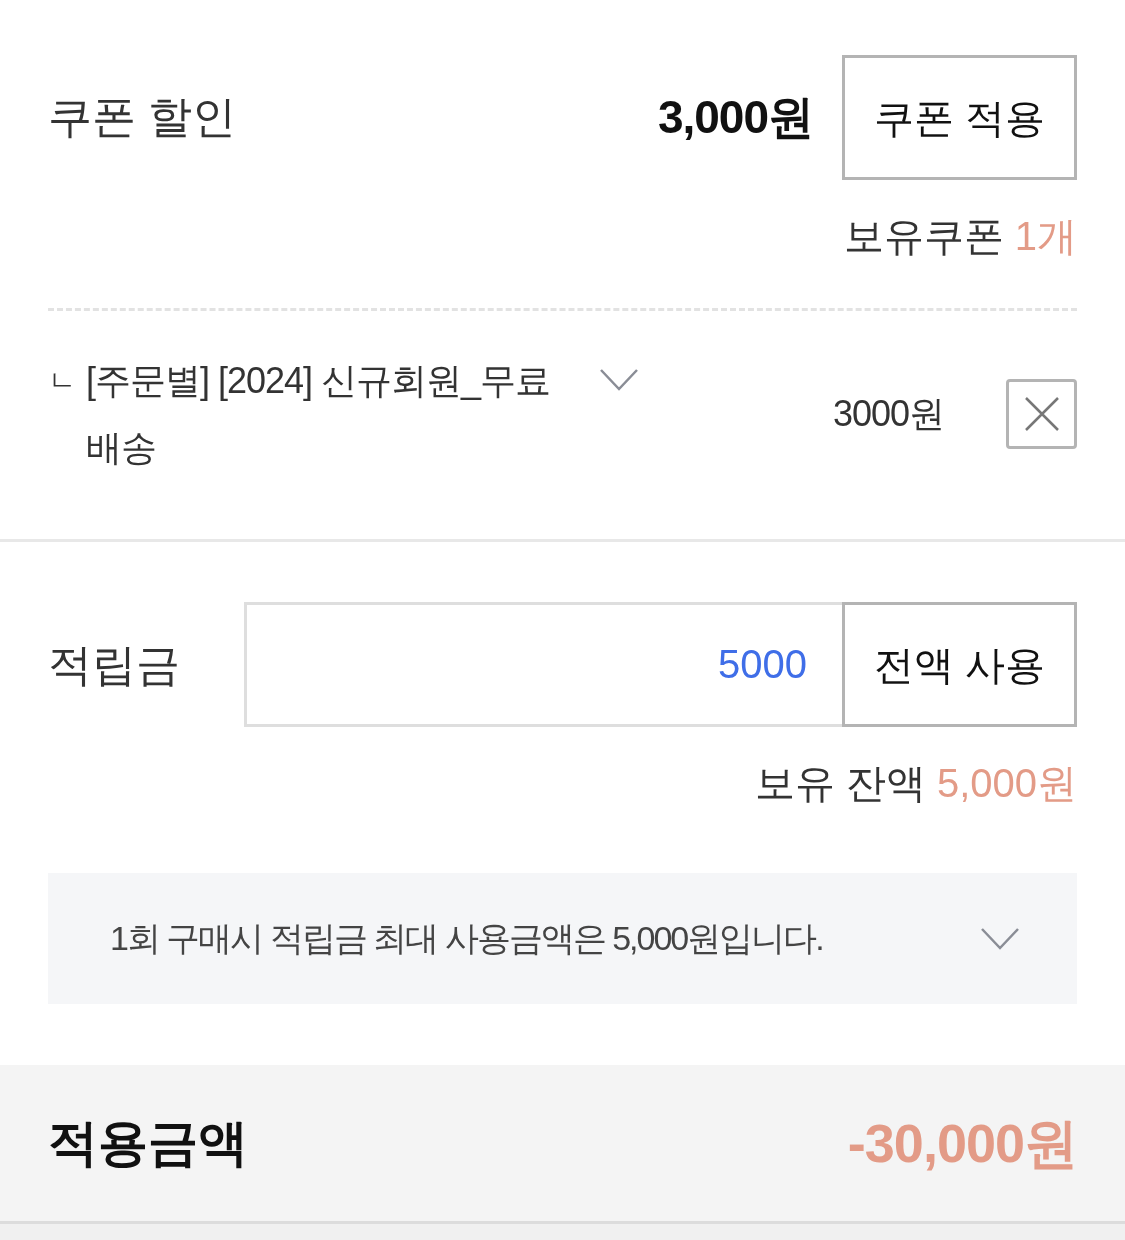  I want to click on section-label: 적립금, so click(114, 664).